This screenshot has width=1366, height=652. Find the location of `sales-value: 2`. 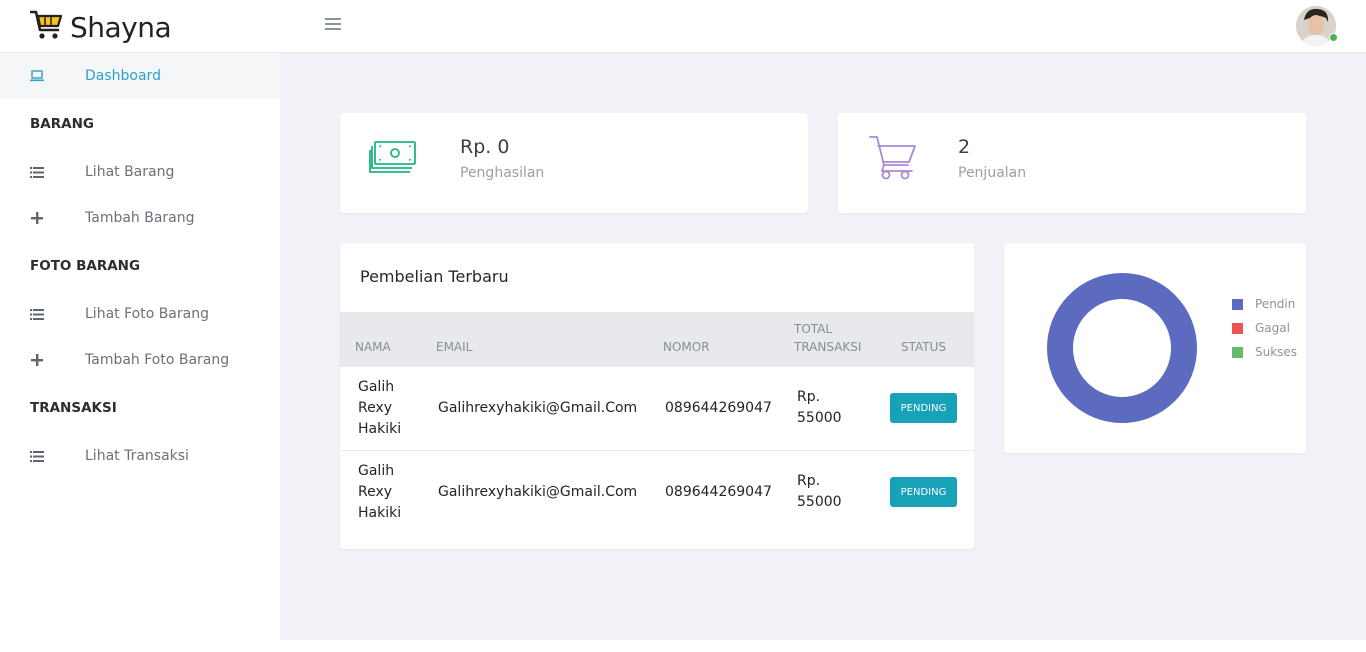

sales-value: 2 is located at coordinates (964, 147).